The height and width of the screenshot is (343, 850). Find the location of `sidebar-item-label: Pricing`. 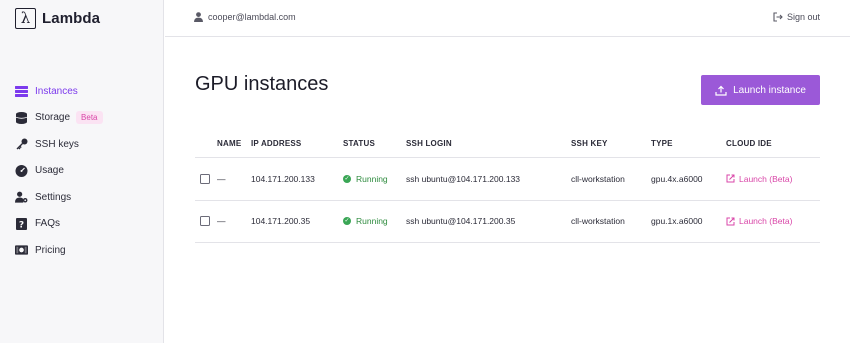

sidebar-item-label: Pricing is located at coordinates (50, 250).